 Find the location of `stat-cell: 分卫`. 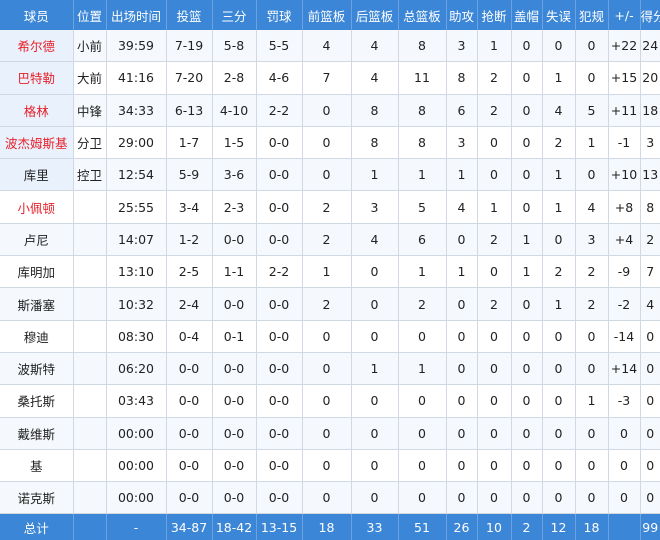

stat-cell: 分卫 is located at coordinates (90, 143).